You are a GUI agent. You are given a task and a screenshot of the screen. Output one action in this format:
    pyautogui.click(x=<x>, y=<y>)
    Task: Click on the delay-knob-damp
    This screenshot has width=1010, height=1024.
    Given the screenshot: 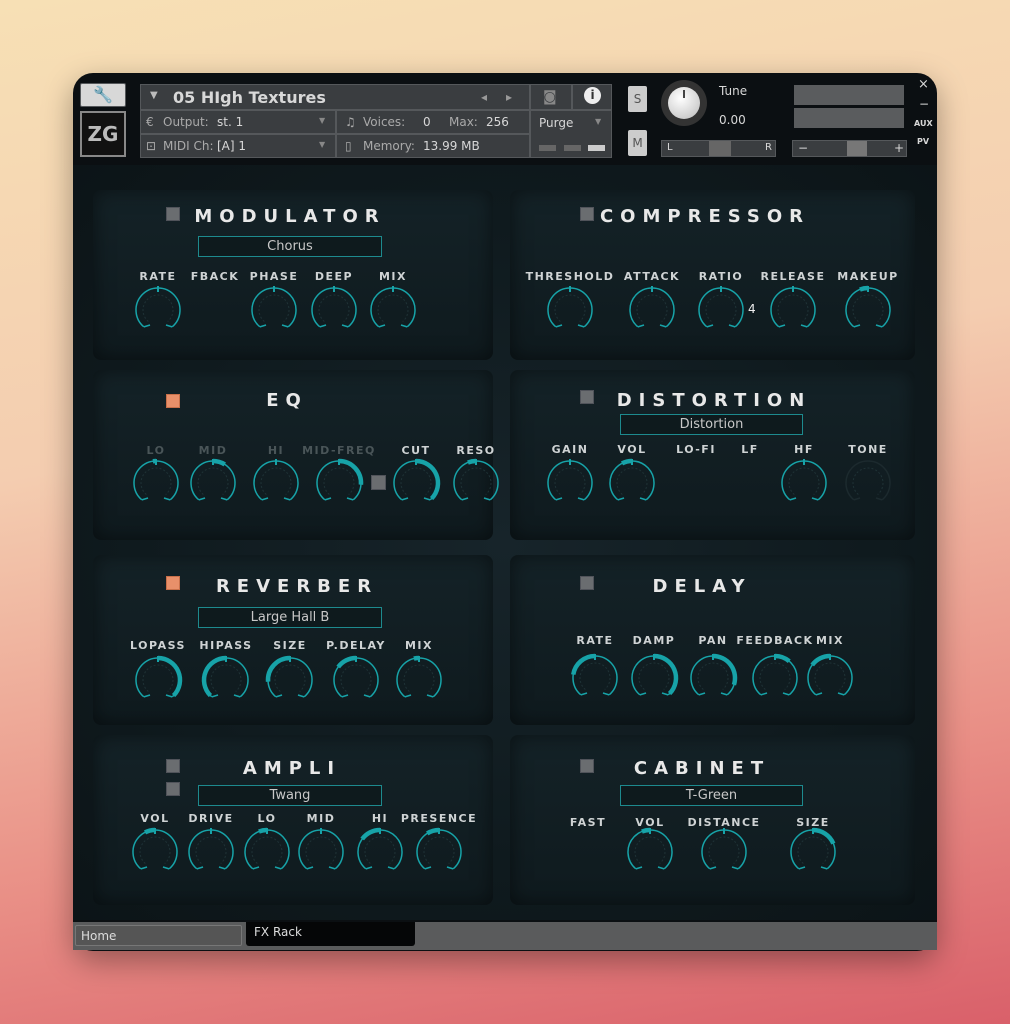 What is the action you would take?
    pyautogui.click(x=654, y=678)
    